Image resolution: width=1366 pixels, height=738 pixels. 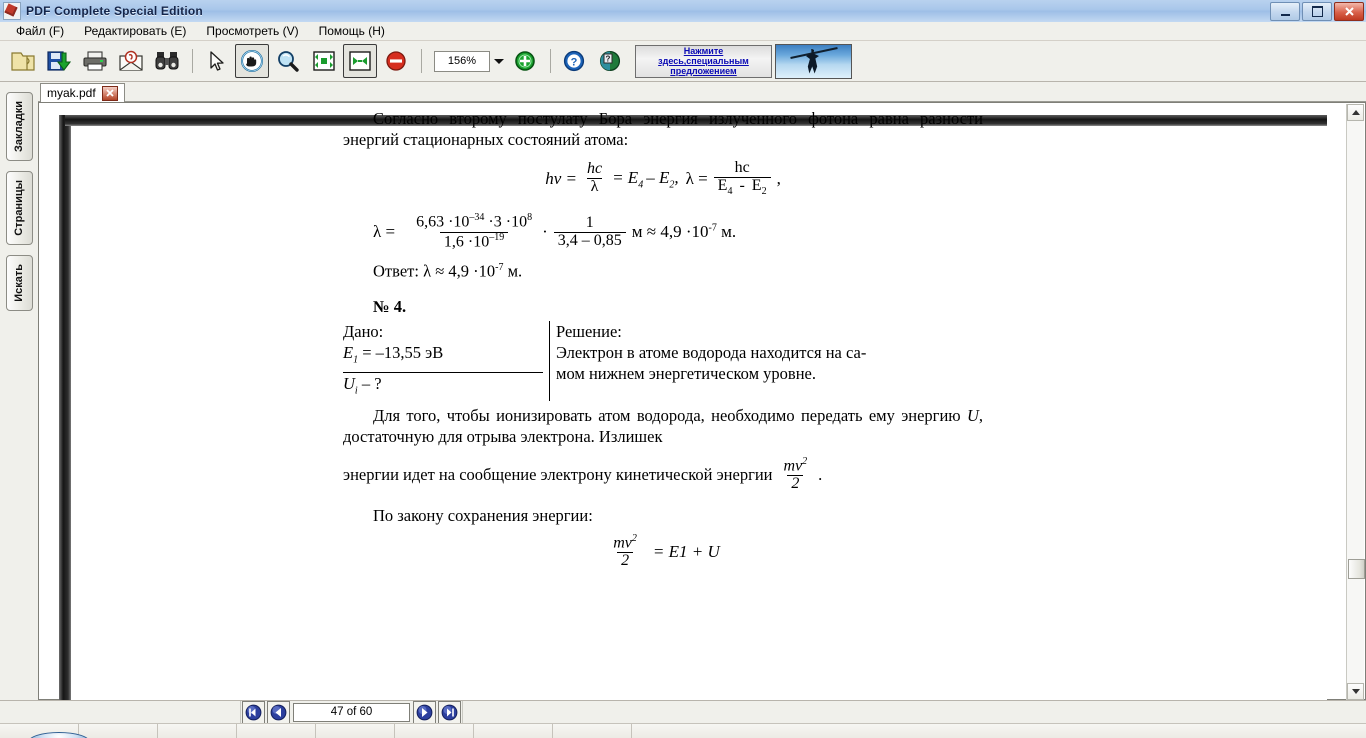 What do you see at coordinates (1355, 112) in the screenshot?
I see `scroll-up-button` at bounding box center [1355, 112].